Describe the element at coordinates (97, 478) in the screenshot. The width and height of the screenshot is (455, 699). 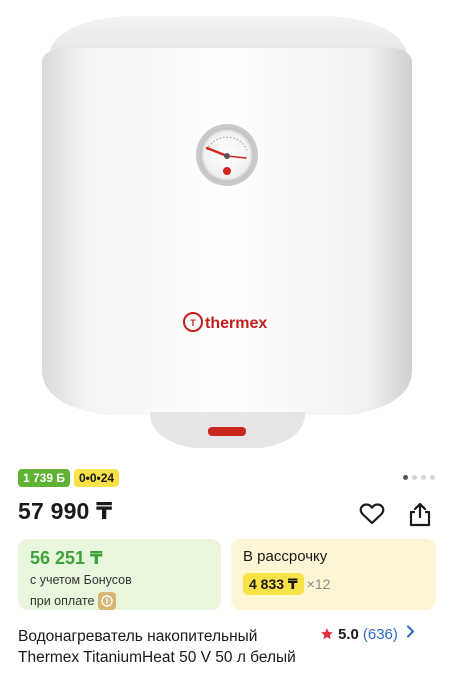
I see `installment-badge: 0•0•24` at that location.